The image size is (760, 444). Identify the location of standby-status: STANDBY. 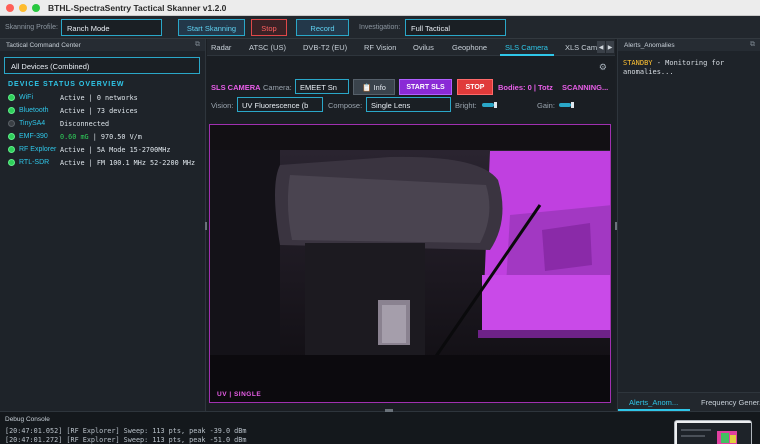
(638, 63).